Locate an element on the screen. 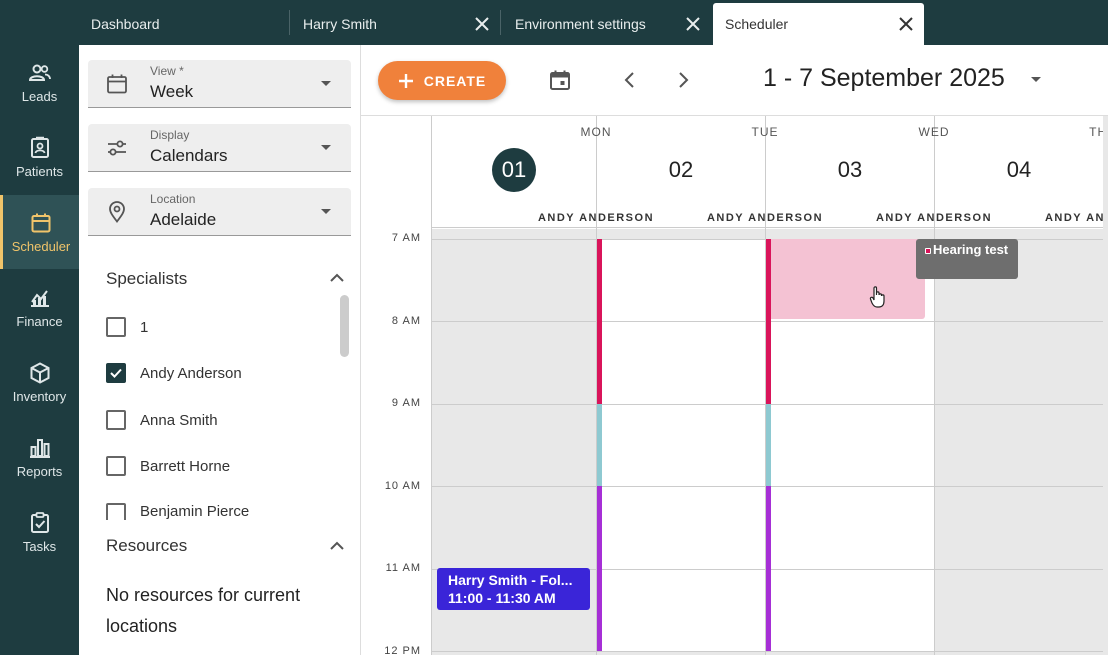 This screenshot has width=1108, height=655. location-select-label: Location is located at coordinates (173, 199).